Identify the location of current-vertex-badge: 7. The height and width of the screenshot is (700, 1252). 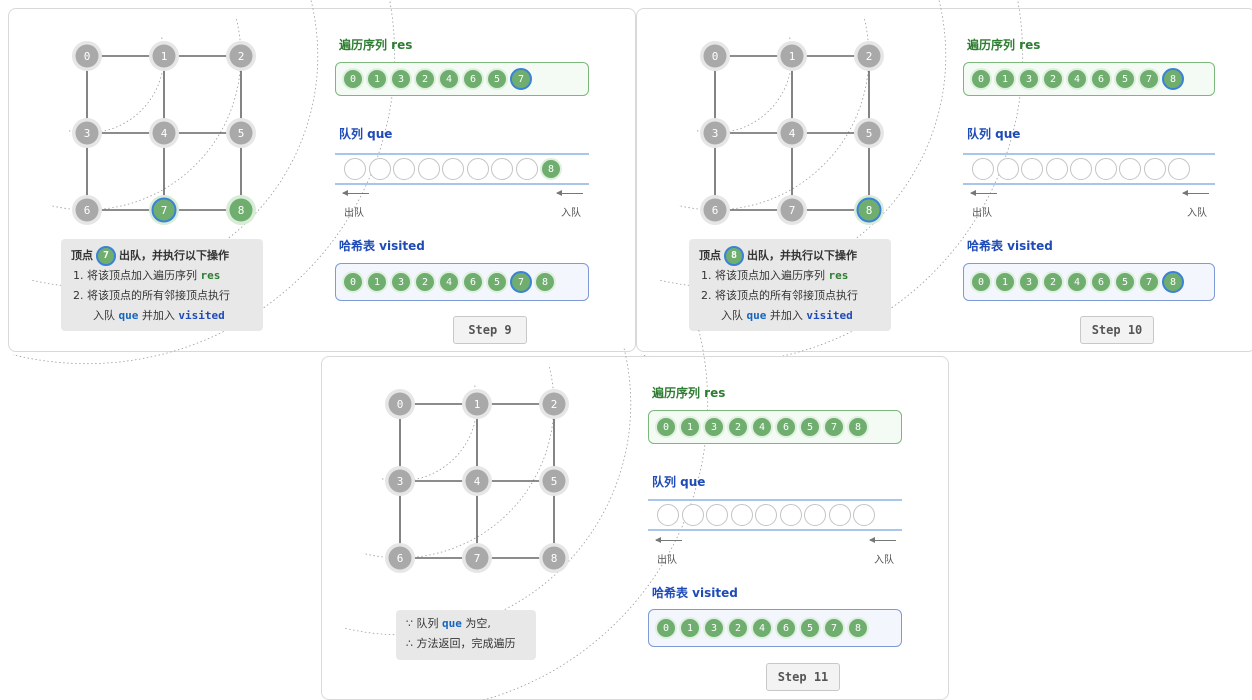
(106, 256).